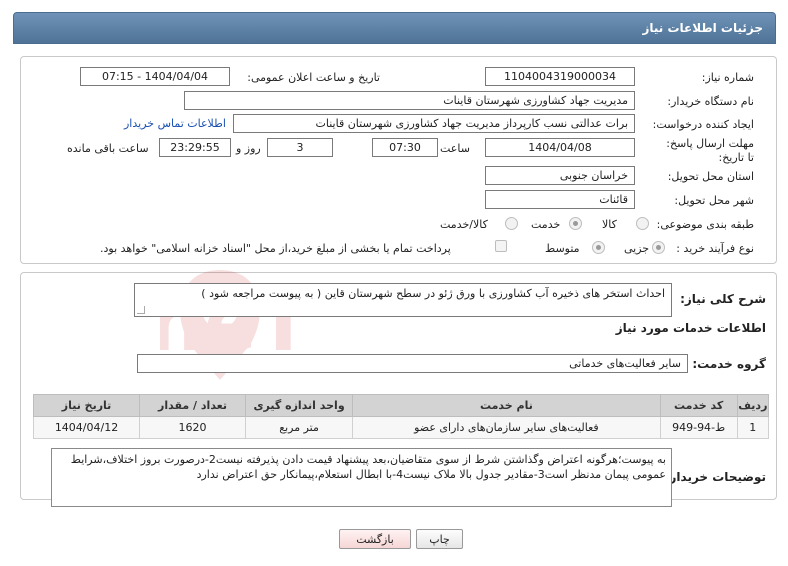 The image size is (788, 566). Describe the element at coordinates (248, 148) in the screenshot. I see `remaining-days-label: روز و` at that location.